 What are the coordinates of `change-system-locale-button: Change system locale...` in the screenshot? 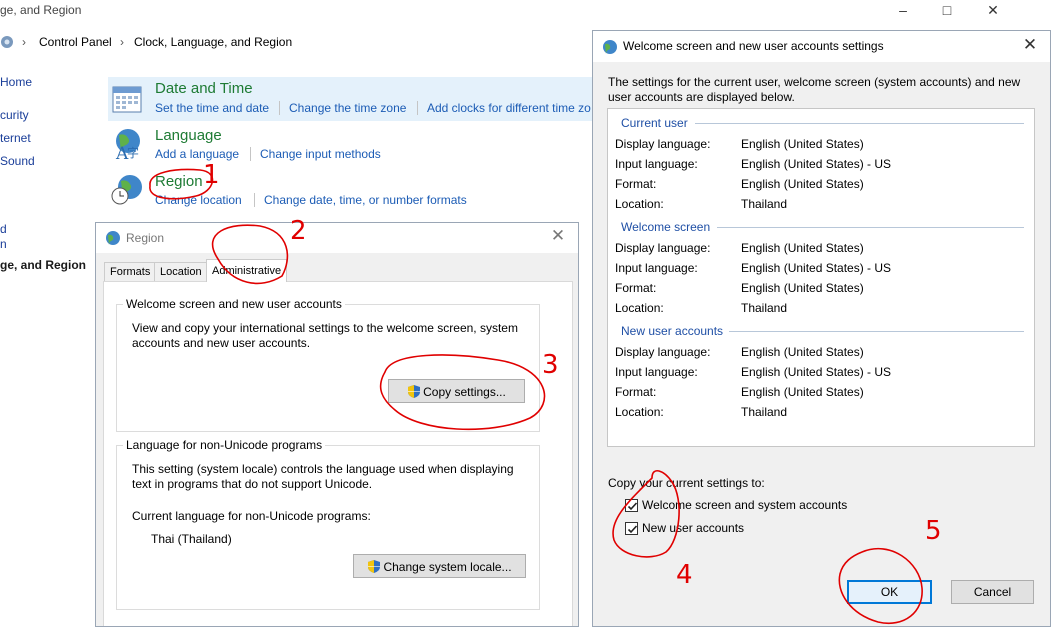 It's located at (439, 566).